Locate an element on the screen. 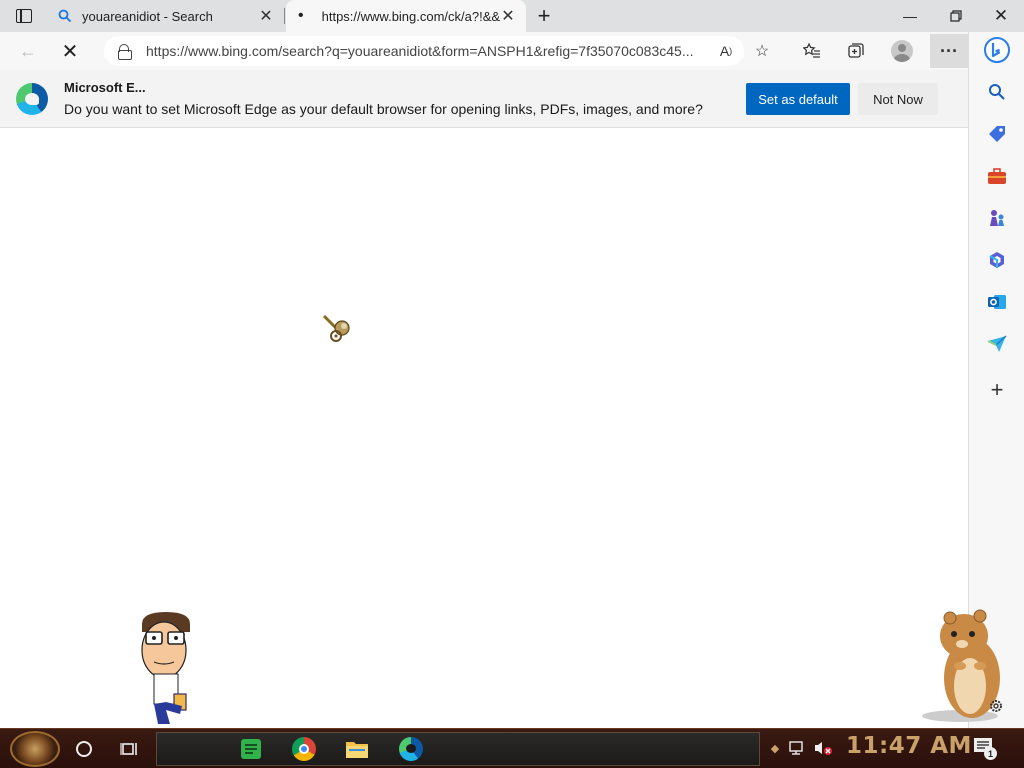 The width and height of the screenshot is (1024, 768). set-as-default-button: Set as default is located at coordinates (798, 99).